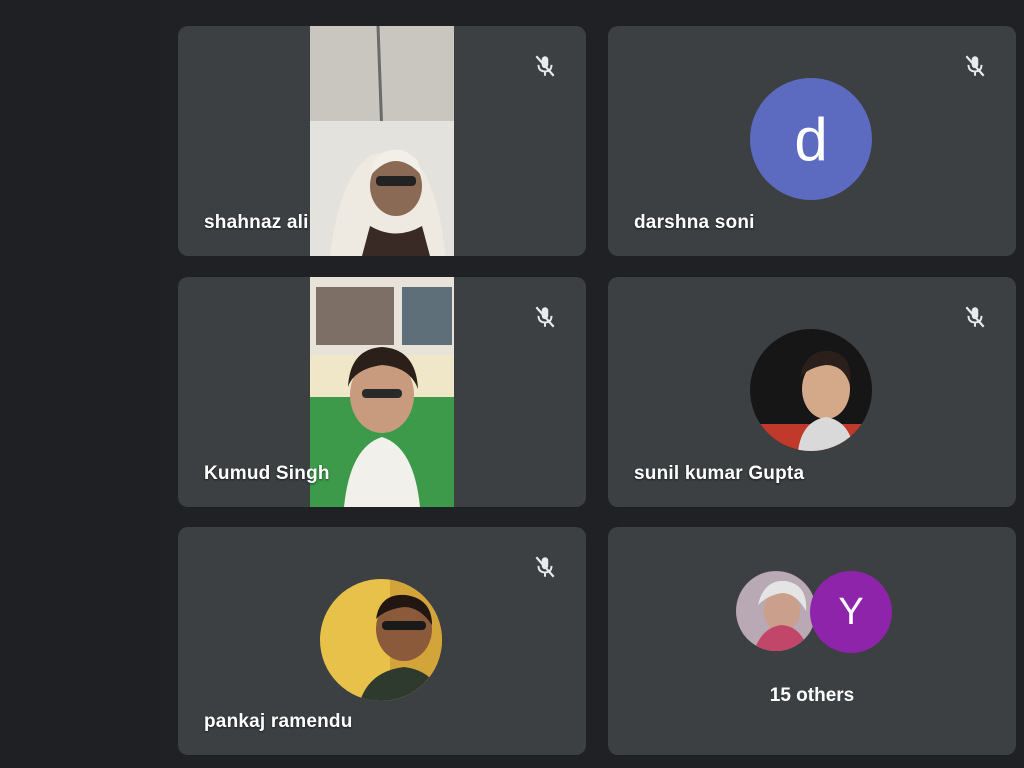 The image size is (1024, 768). What do you see at coordinates (776, 611) in the screenshot?
I see `others-avatar-photo` at bounding box center [776, 611].